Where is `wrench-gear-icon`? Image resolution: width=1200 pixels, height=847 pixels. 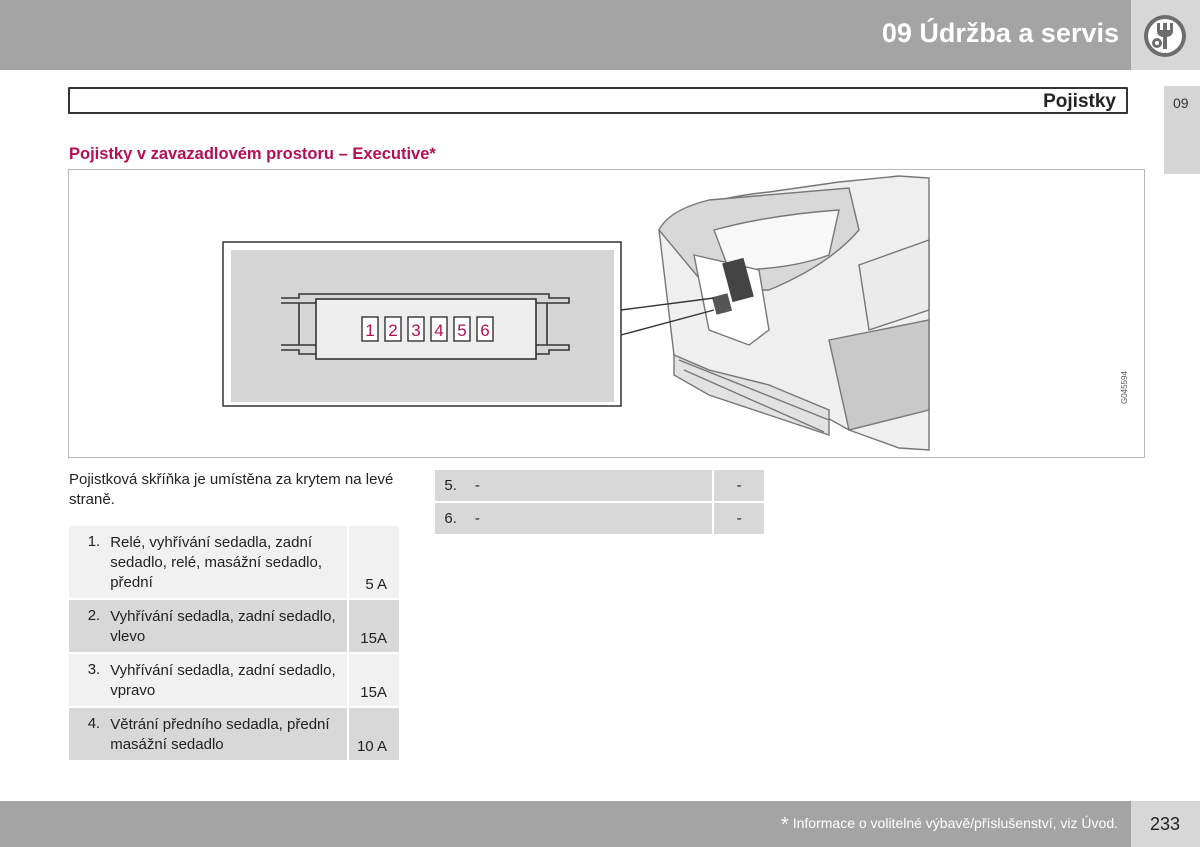 wrench-gear-icon is located at coordinates (1165, 36).